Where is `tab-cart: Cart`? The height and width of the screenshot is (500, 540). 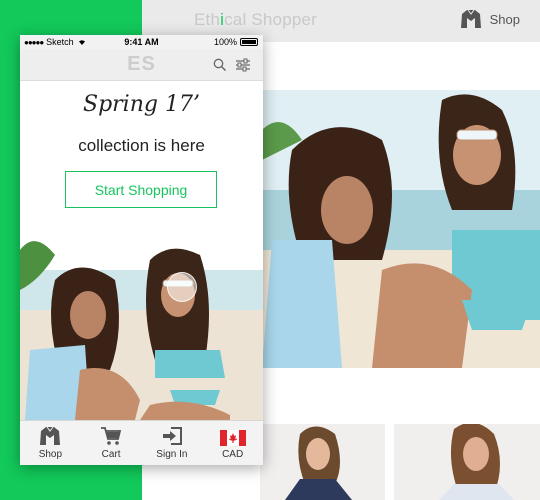
tab-cart: Cart is located at coordinates (111, 443).